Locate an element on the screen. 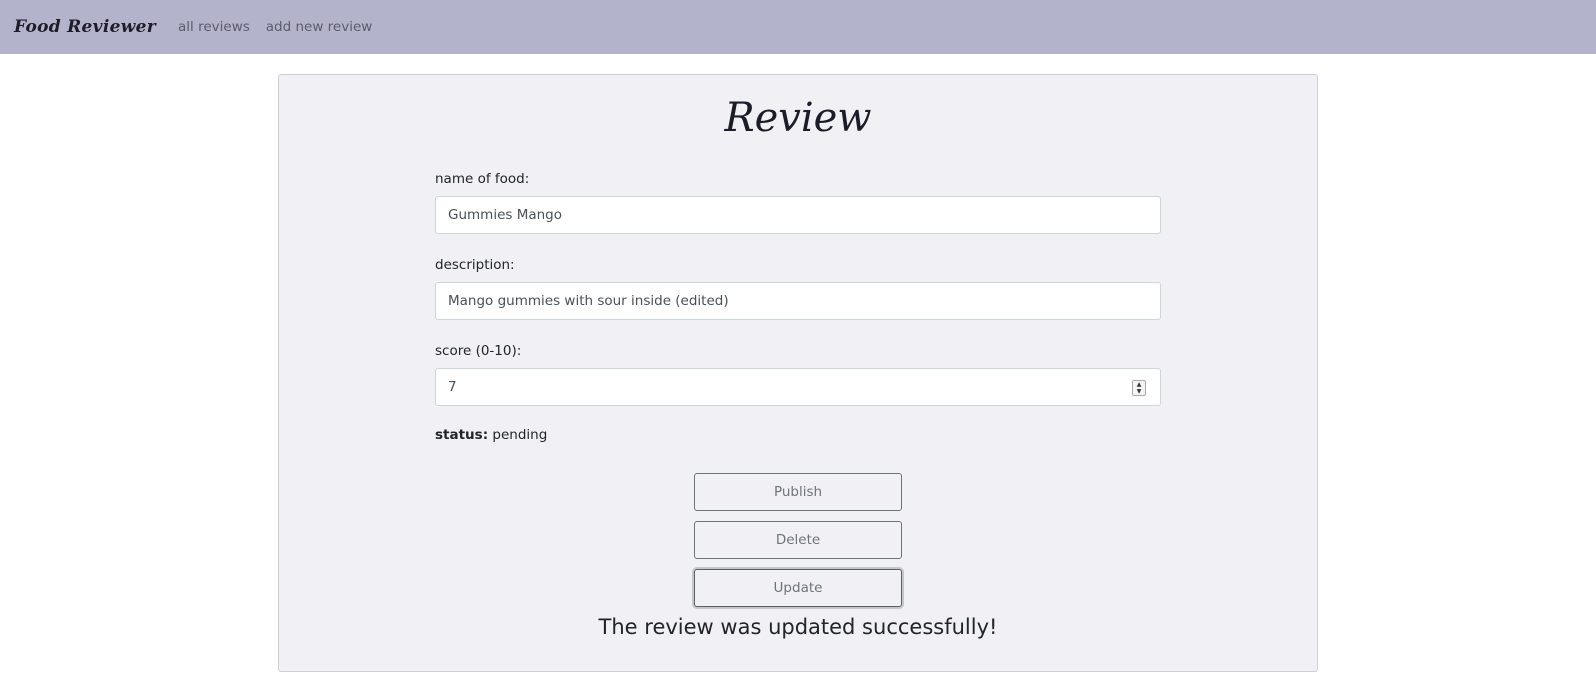 This screenshot has height=688, width=1596. name-input: Gummies Mango is located at coordinates (798, 215).